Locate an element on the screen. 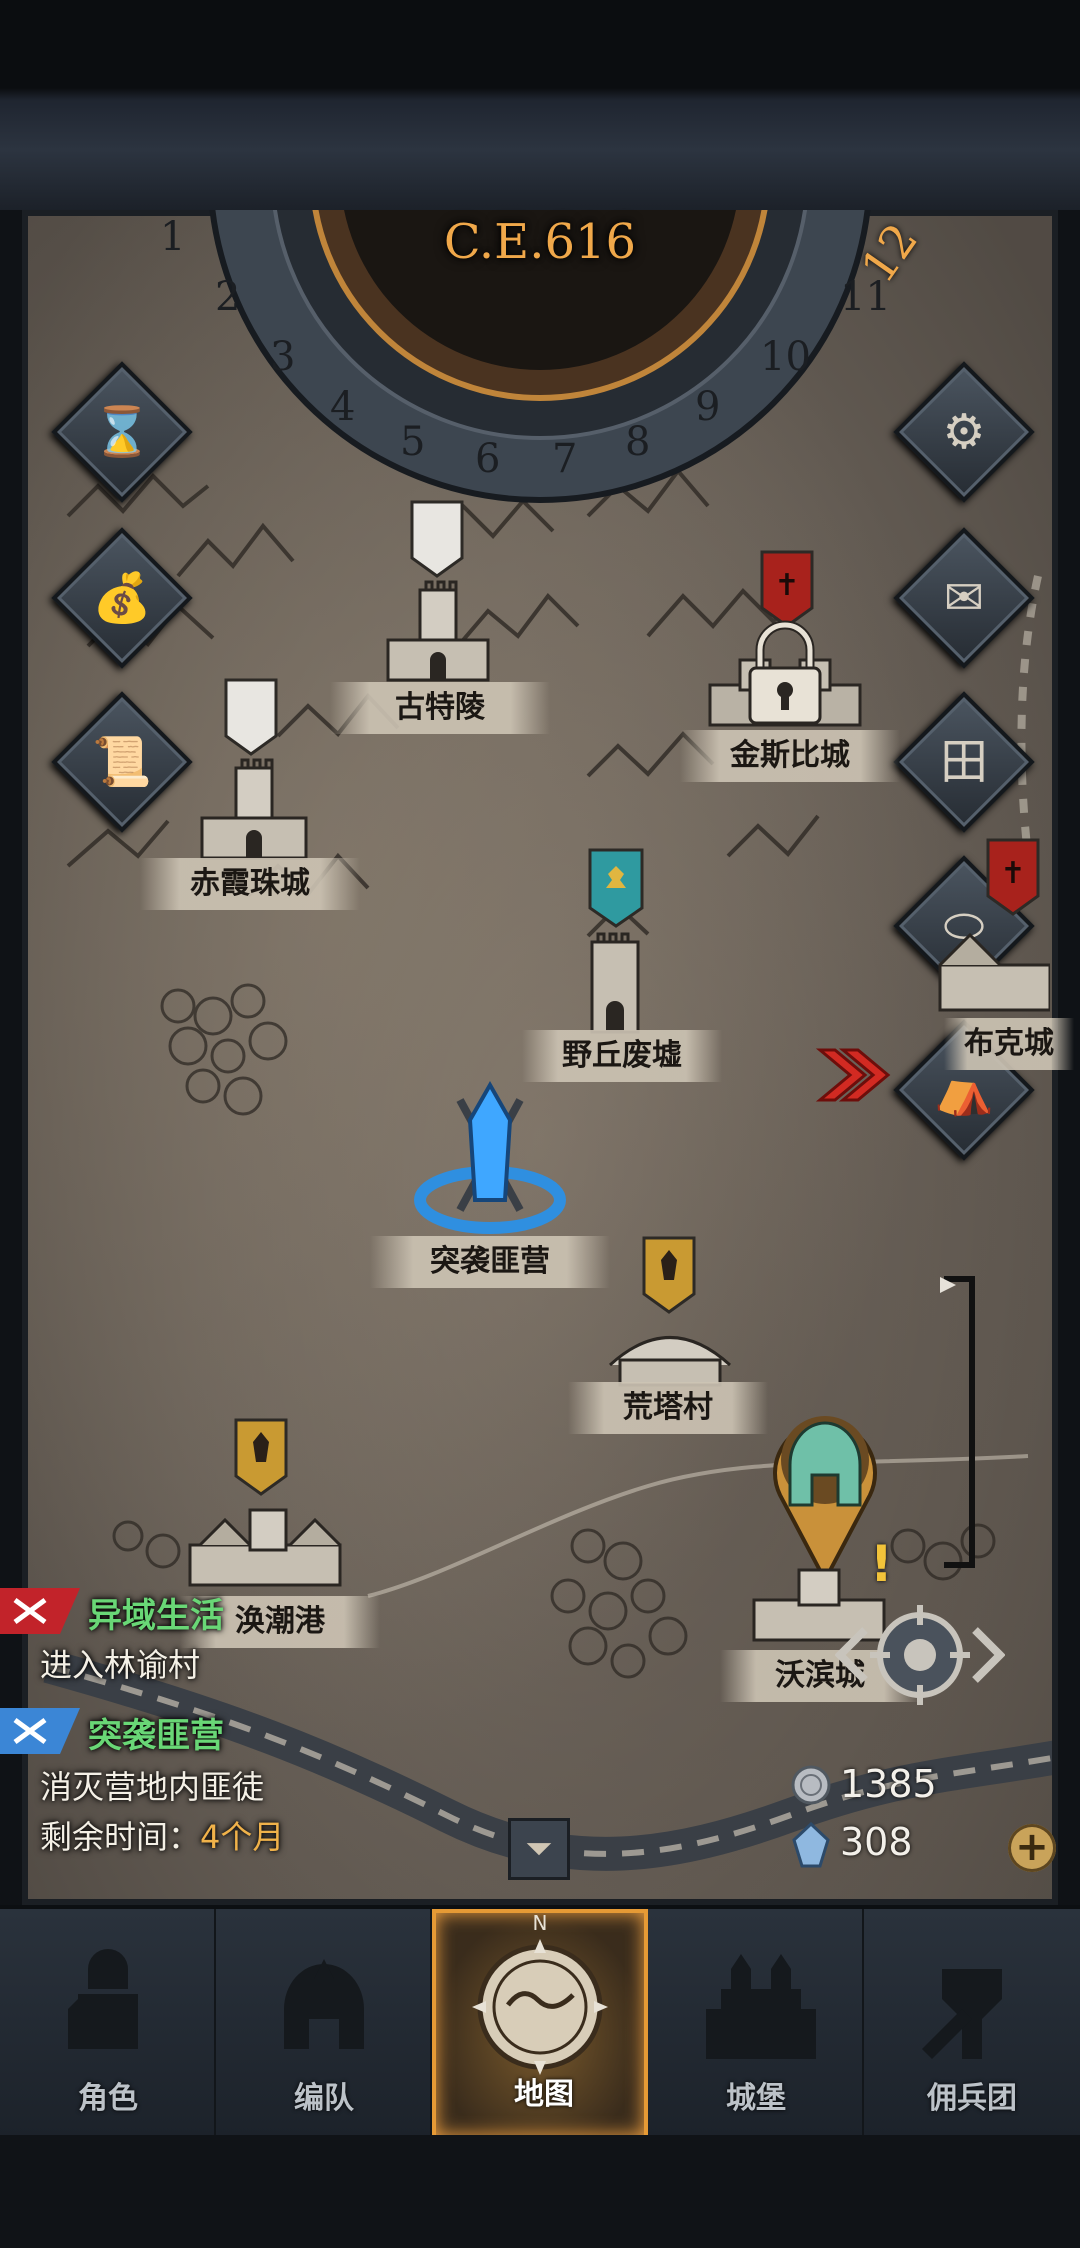  hourglass-icon: ⌛ is located at coordinates (122, 432).